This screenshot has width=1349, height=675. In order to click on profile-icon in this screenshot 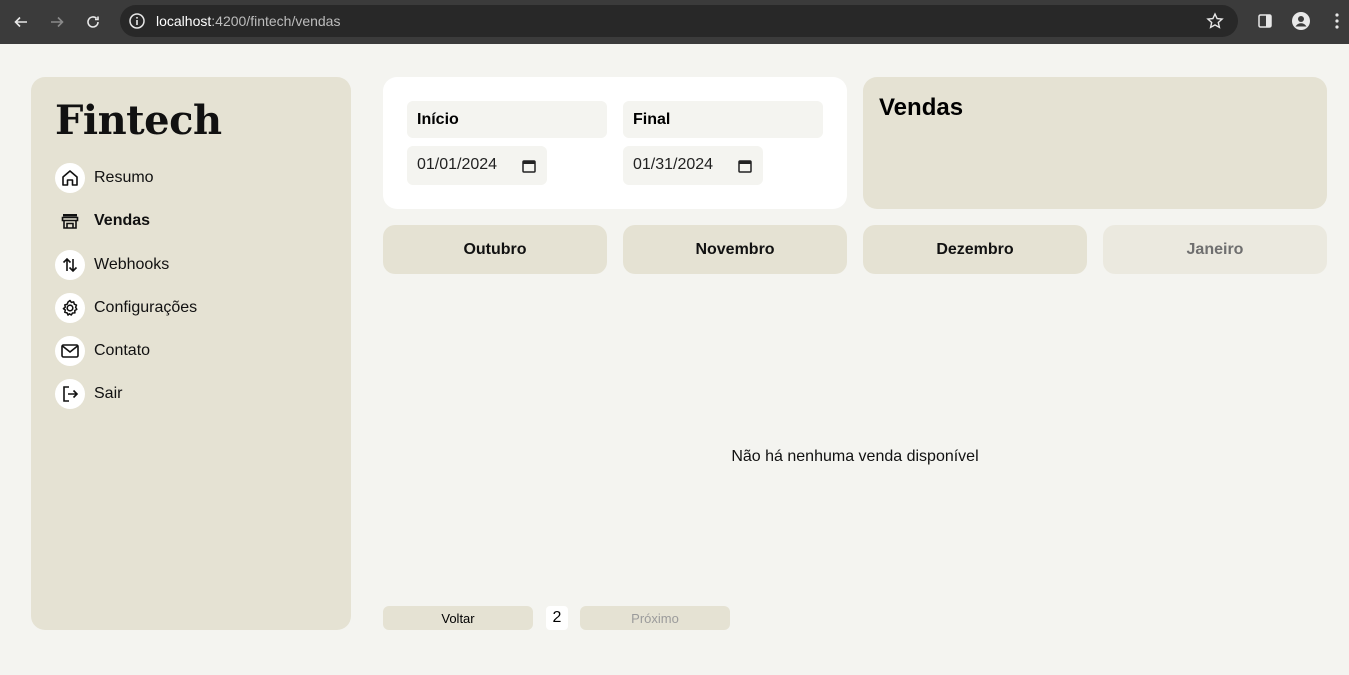, I will do `click(1301, 21)`.